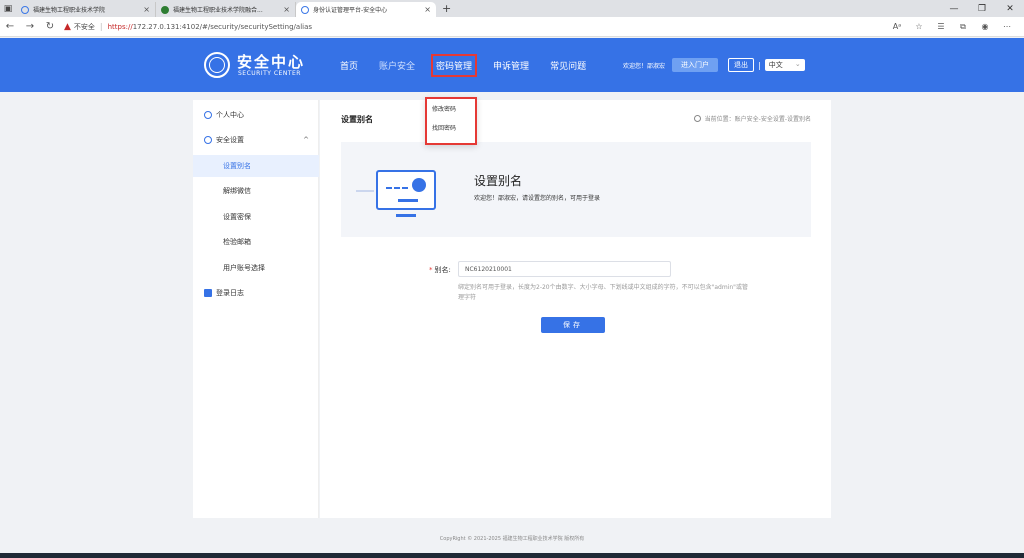 This screenshot has width=1024, height=558. Describe the element at coordinates (84, 26) in the screenshot. I see `insecure-label: 不安全` at that location.